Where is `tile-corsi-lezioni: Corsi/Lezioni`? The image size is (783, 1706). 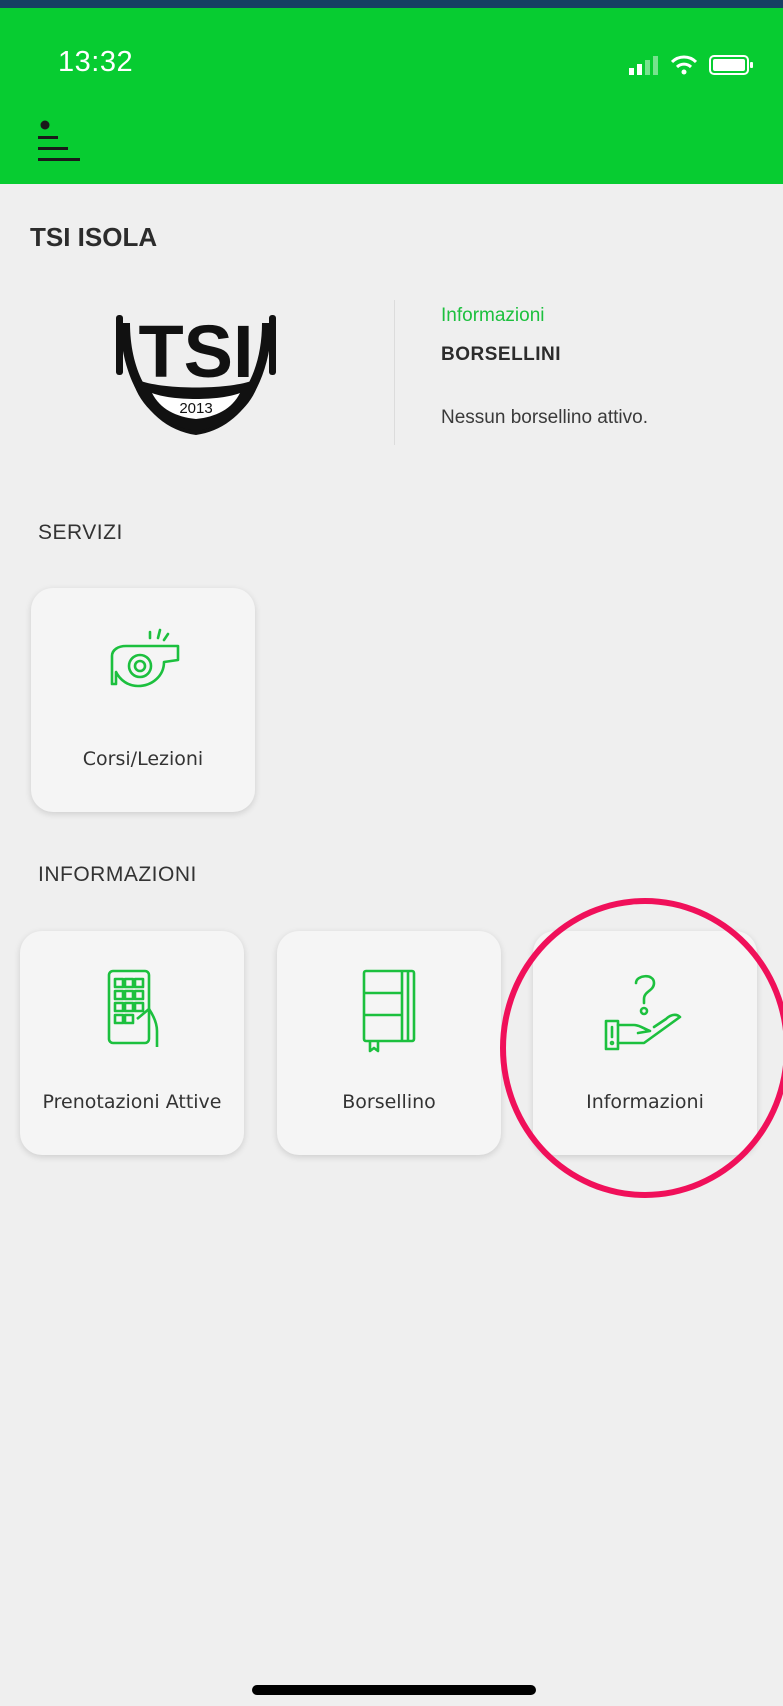
tile-corsi-lezioni: Corsi/Lezioni is located at coordinates (143, 700).